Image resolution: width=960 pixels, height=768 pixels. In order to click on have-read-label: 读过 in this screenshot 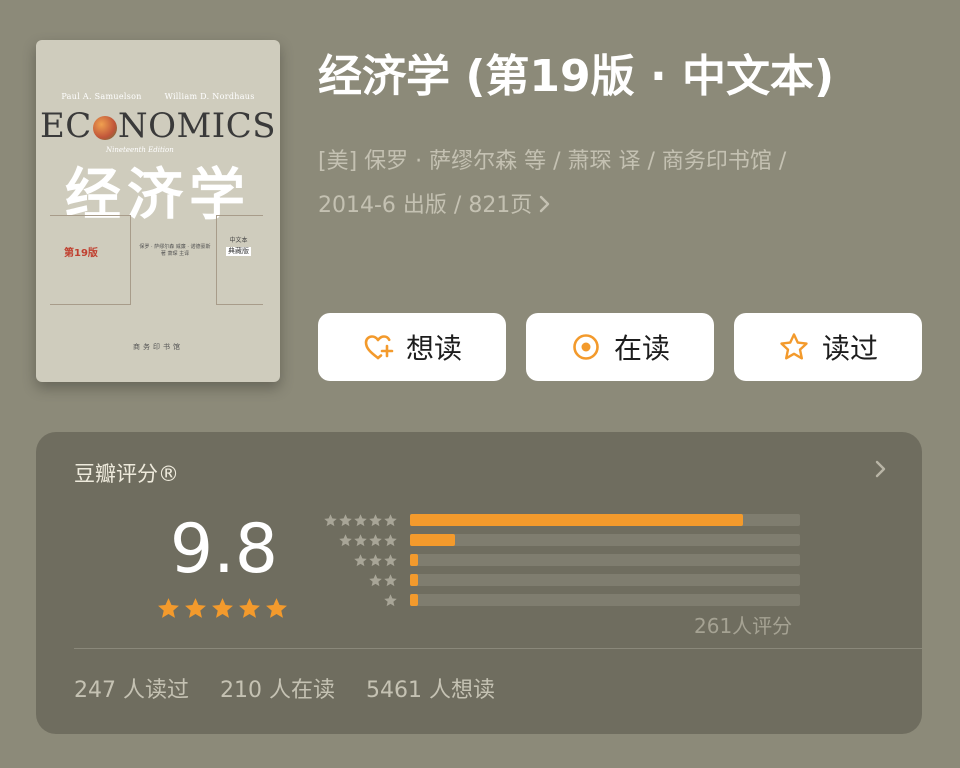, I will do `click(849, 348)`.